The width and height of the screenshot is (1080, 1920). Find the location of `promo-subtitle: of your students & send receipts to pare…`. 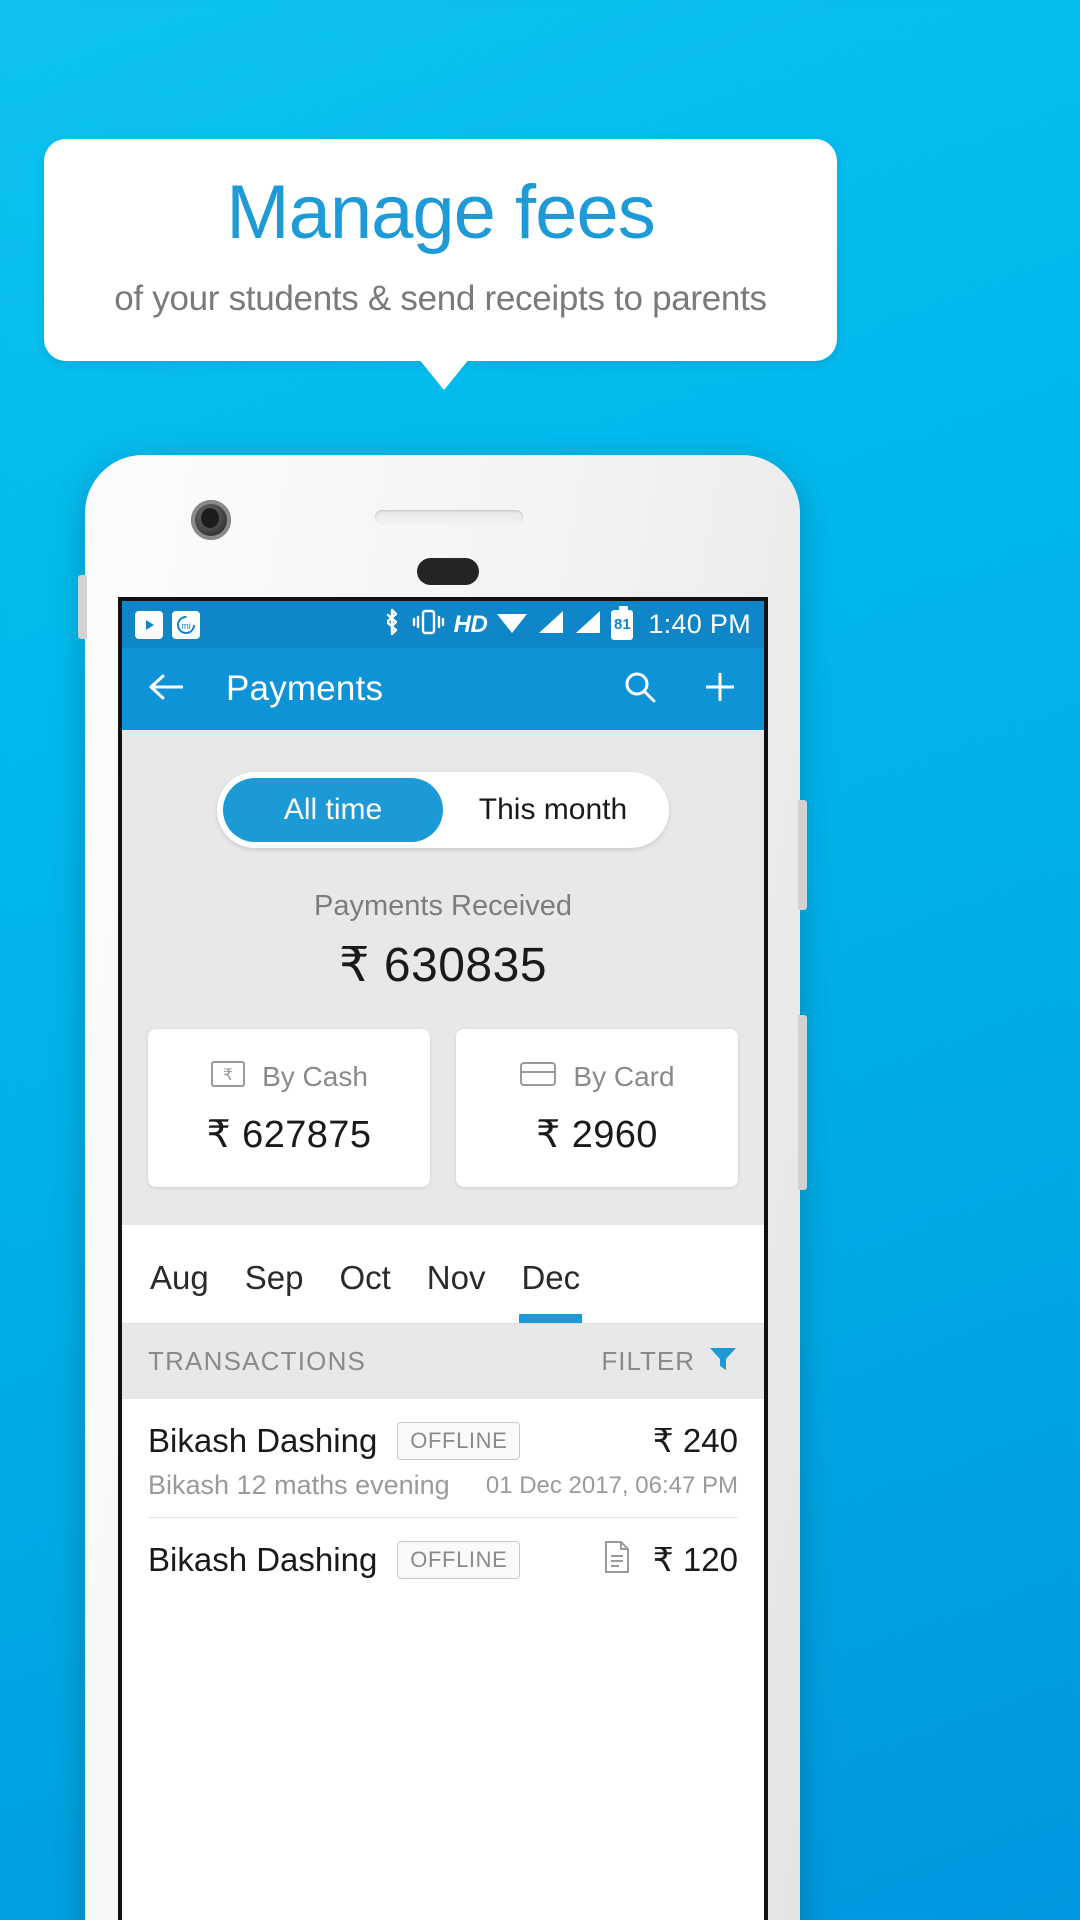

promo-subtitle: of your students & send receipts to pare… is located at coordinates (440, 298).